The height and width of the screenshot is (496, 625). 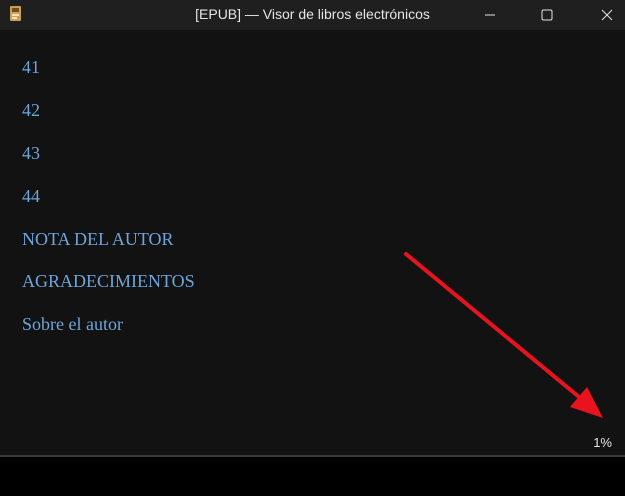 I want to click on toc-item-nota-del-autor: NOTA DEL AUTOR, so click(x=98, y=239).